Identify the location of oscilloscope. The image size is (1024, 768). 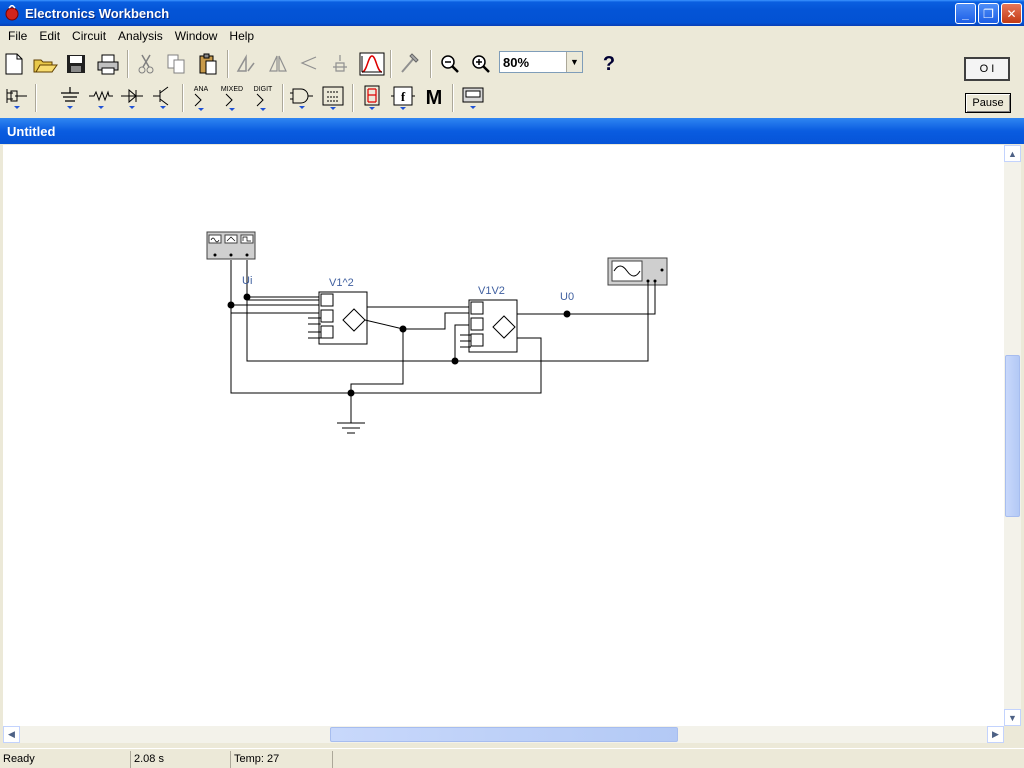
(637, 271).